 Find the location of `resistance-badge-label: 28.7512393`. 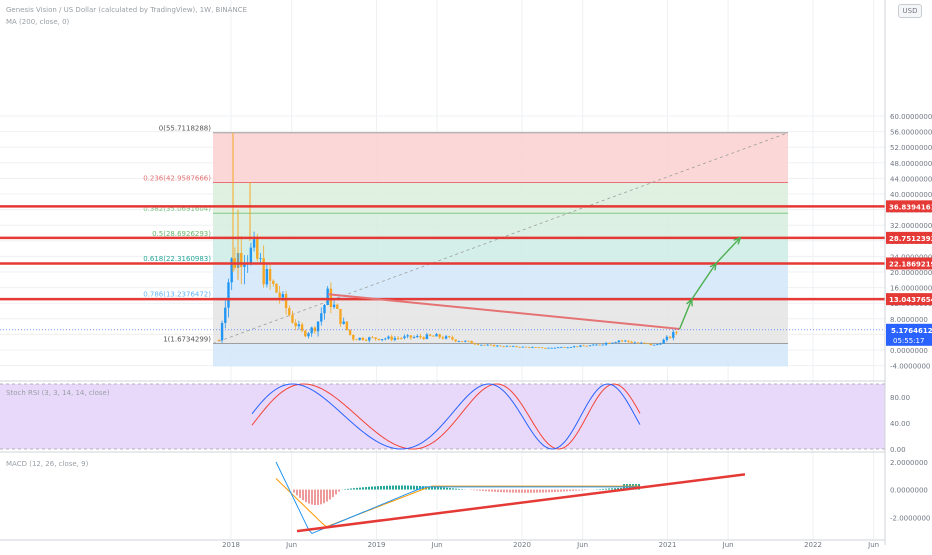

resistance-badge-label: 28.7512393 is located at coordinates (910, 239).